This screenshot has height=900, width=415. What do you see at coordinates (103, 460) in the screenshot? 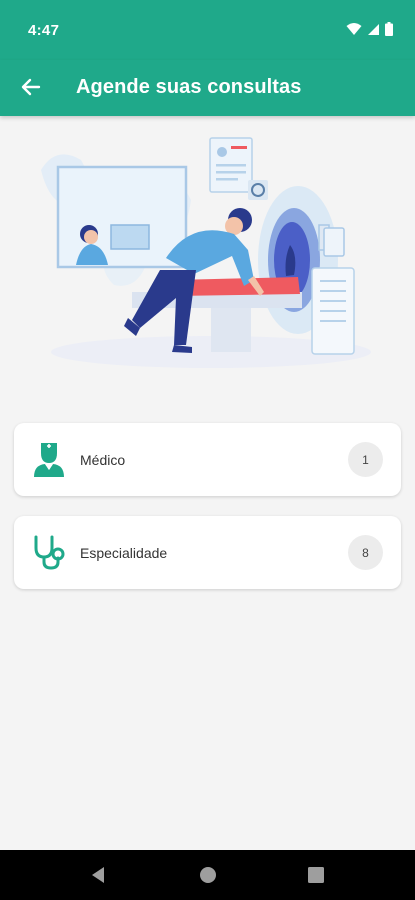
I see `option-label: Médico` at bounding box center [103, 460].